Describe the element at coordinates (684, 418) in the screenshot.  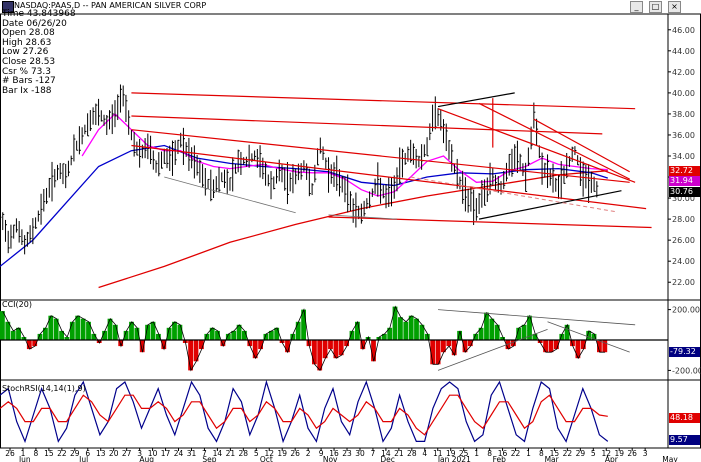
I see `stoch-red-tag: 48.18` at that location.